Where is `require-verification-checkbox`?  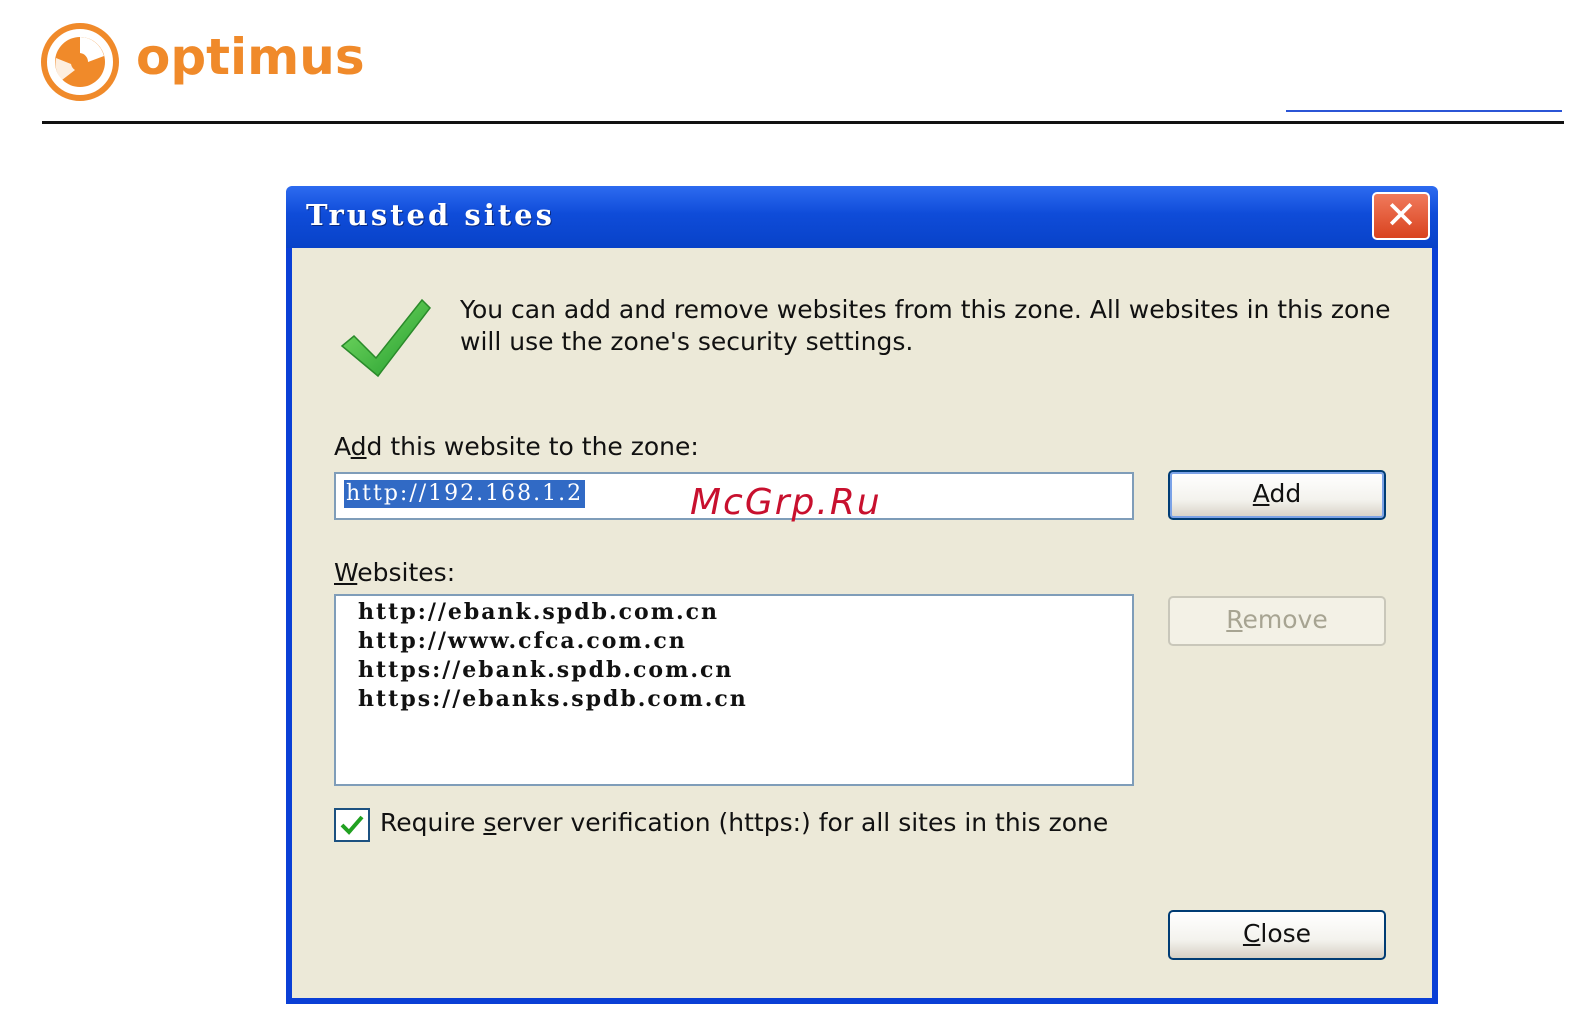
require-verification-checkbox is located at coordinates (352, 825).